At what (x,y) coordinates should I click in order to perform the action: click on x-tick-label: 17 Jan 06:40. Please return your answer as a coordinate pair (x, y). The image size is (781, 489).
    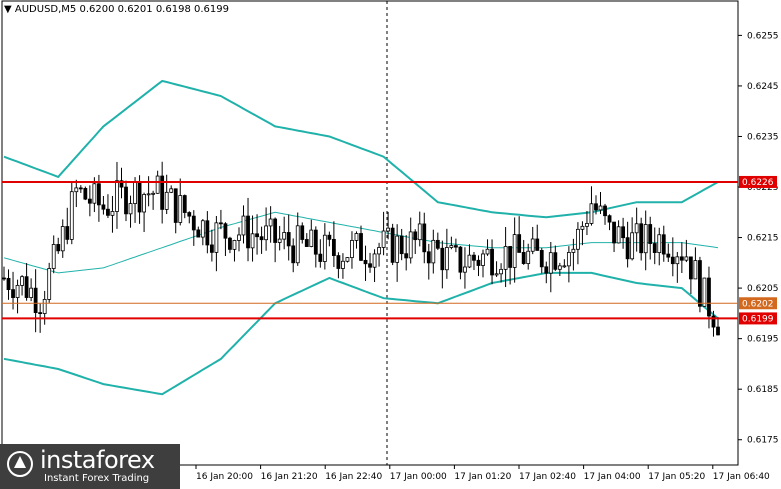
    Looking at the image, I should click on (741, 477).